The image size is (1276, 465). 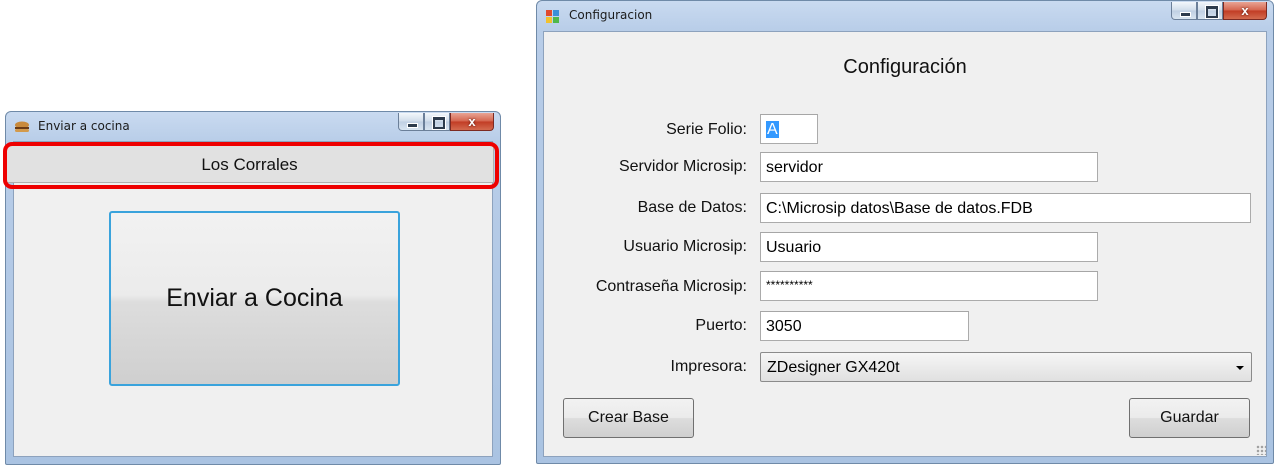 I want to click on dropdown-arrow-icon, so click(x=1240, y=368).